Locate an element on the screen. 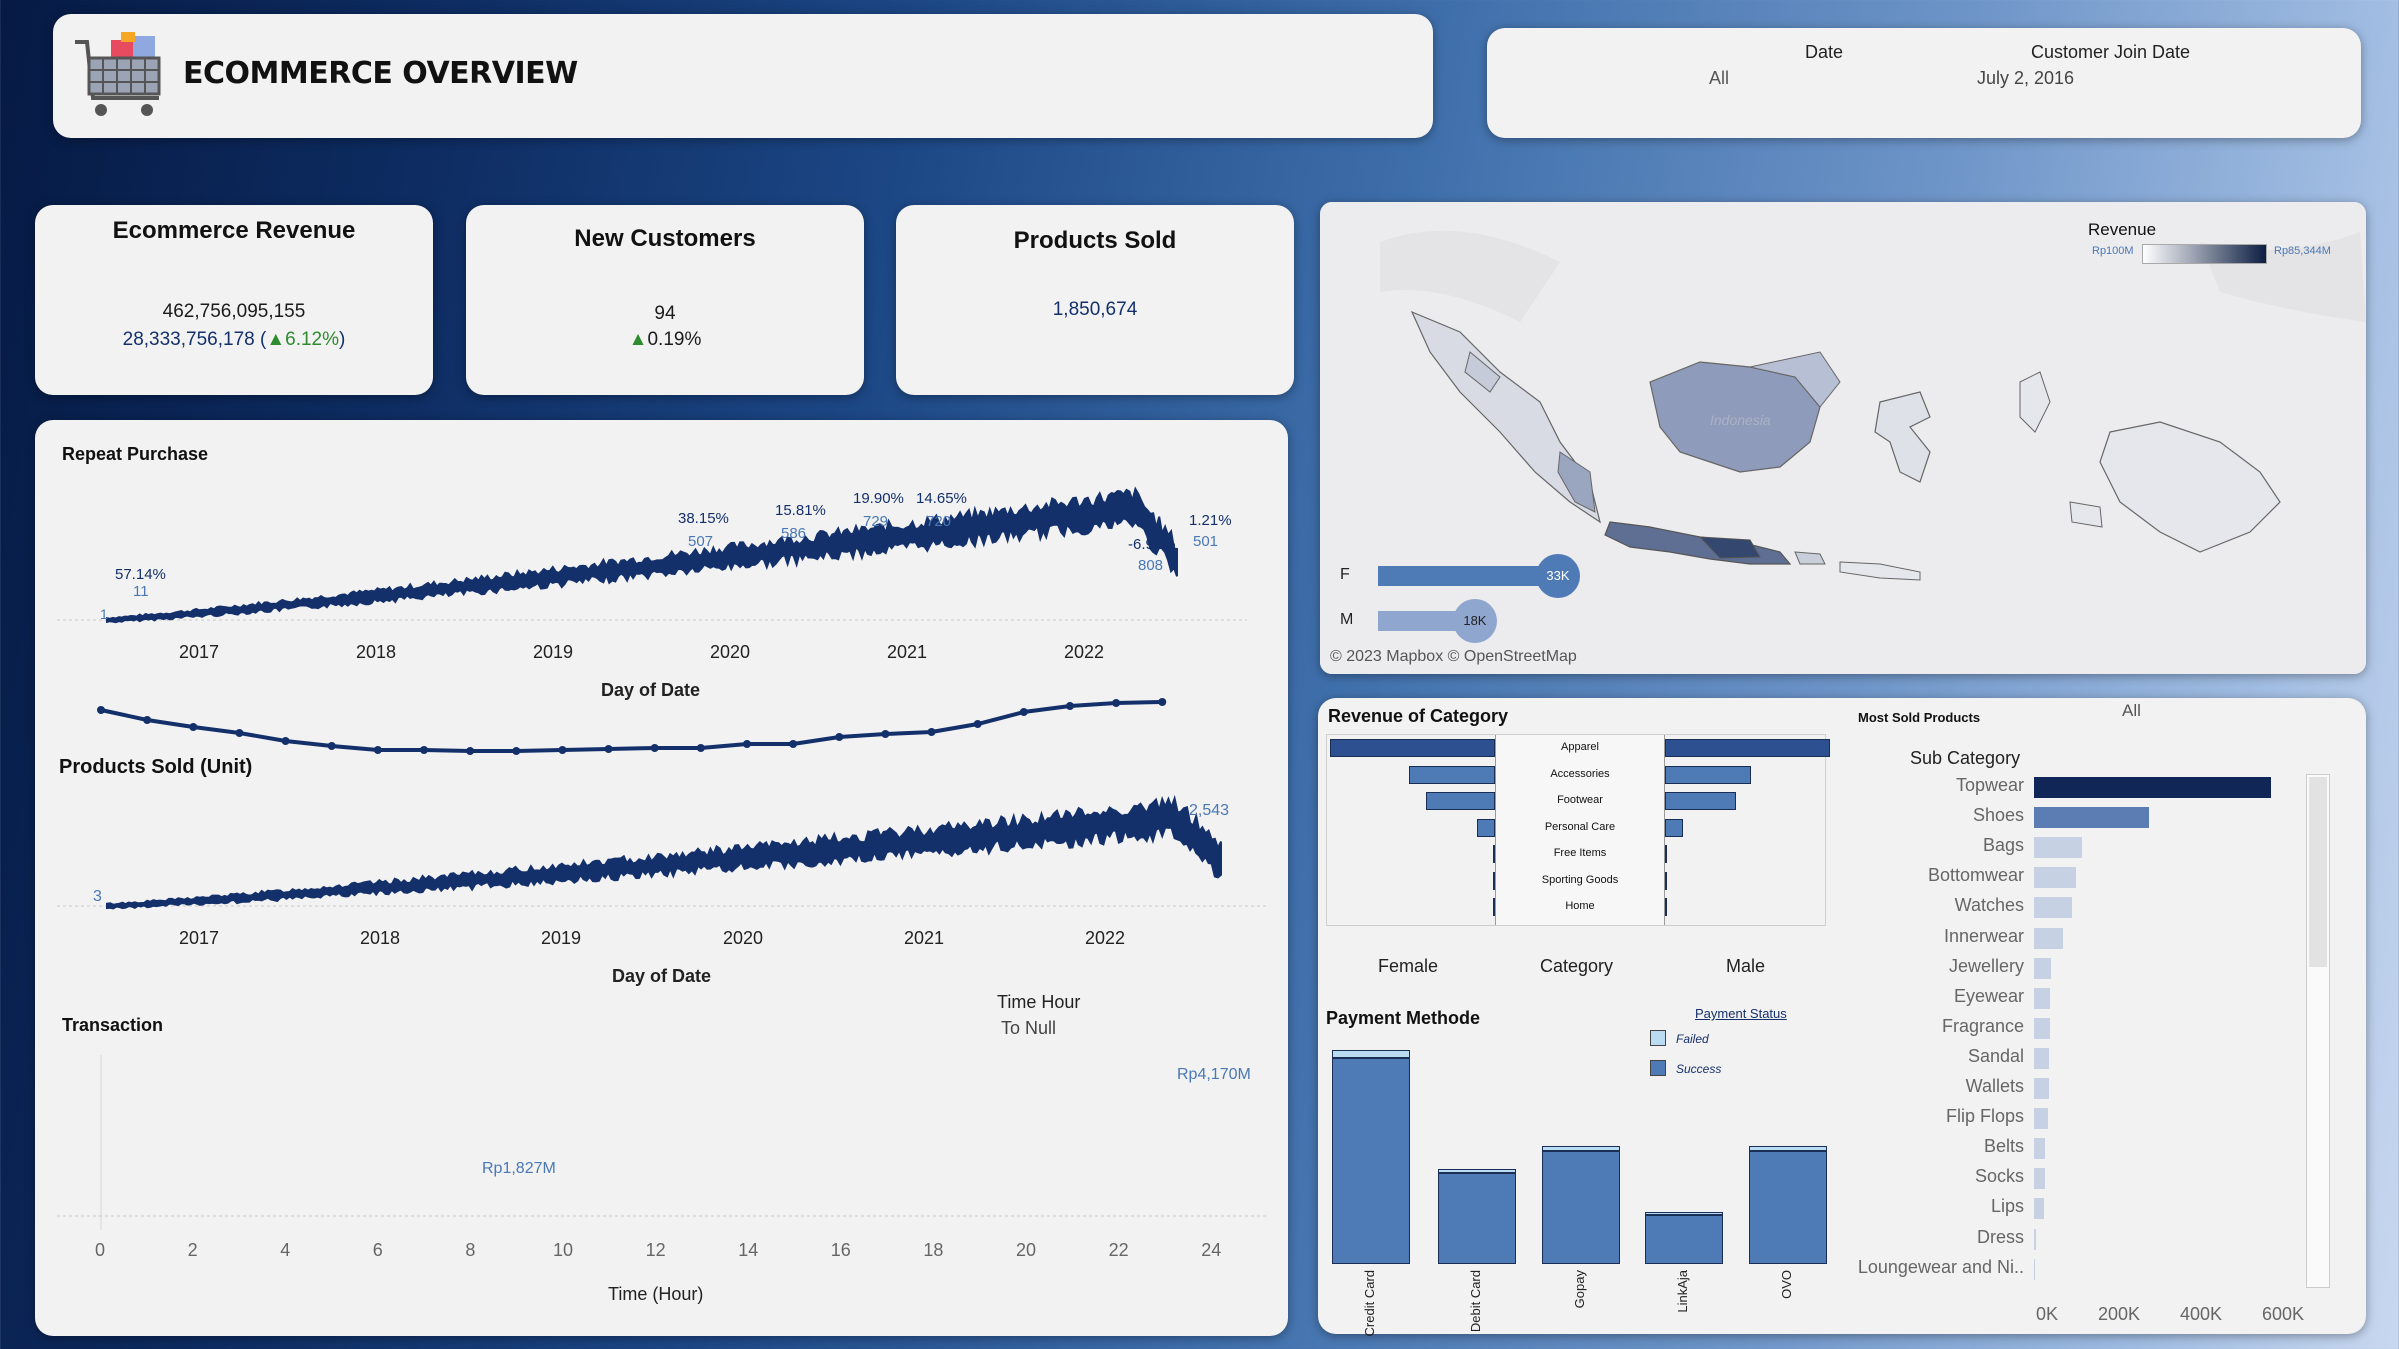 This screenshot has width=2399, height=1349. most-sold-label: Belts is located at coordinates (2003, 1146).